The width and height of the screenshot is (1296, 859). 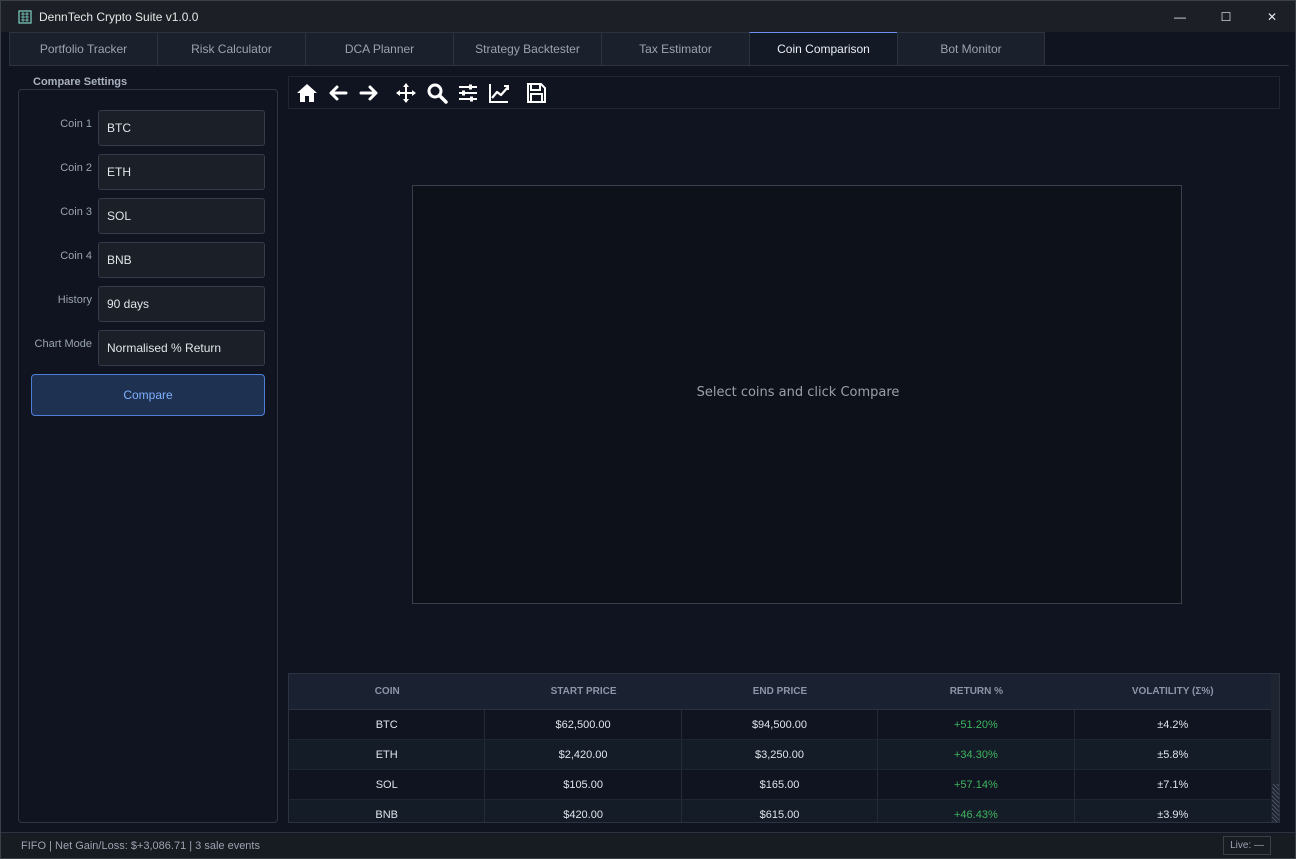 I want to click on cell-coin: BTC, so click(x=387, y=724).